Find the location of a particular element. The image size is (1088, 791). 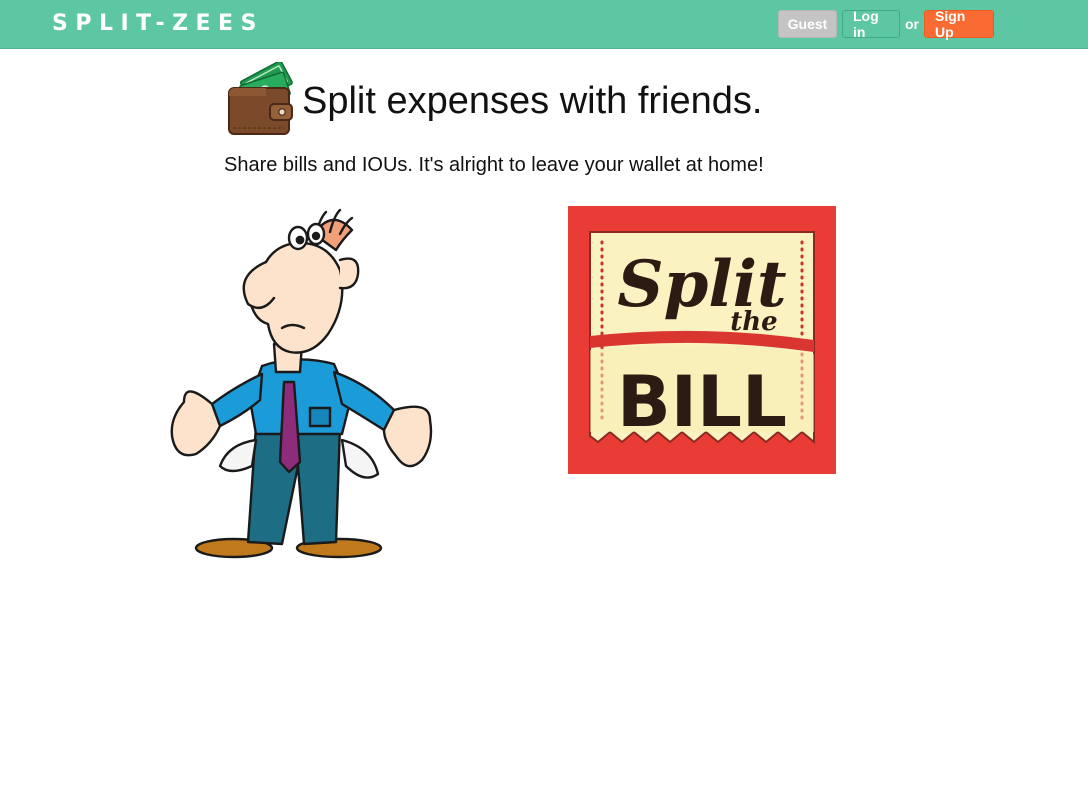

or-separator: or is located at coordinates (912, 24).